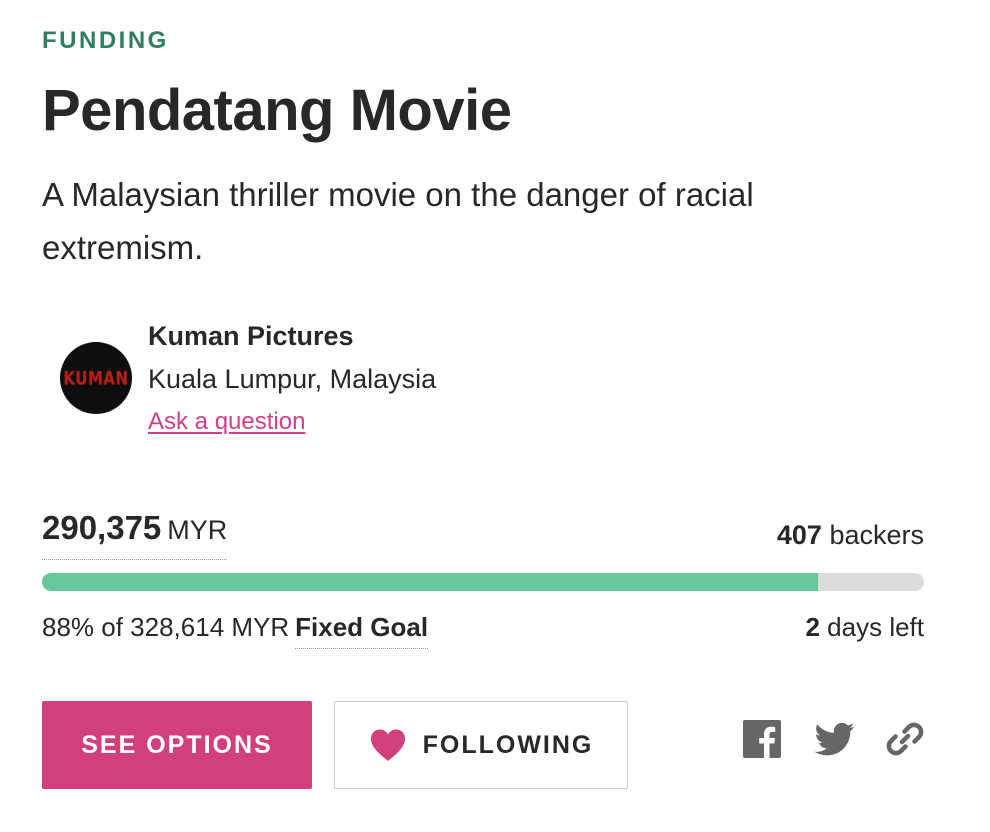  I want to click on twitter-share, so click(835, 739).